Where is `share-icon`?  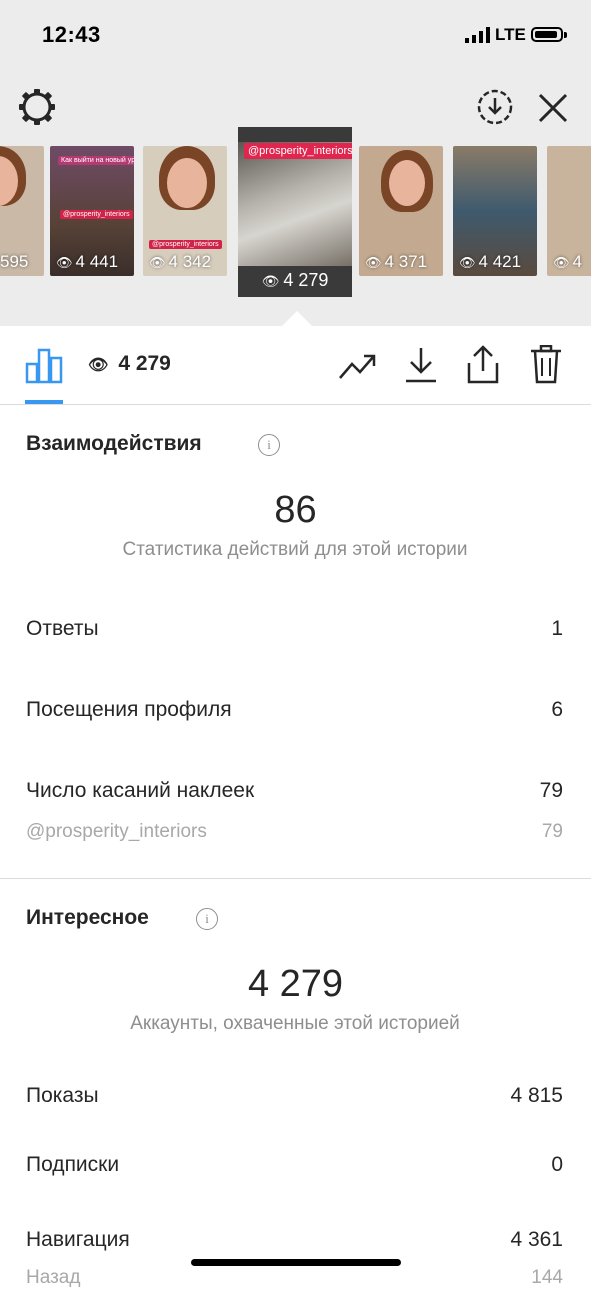
share-icon is located at coordinates (483, 365).